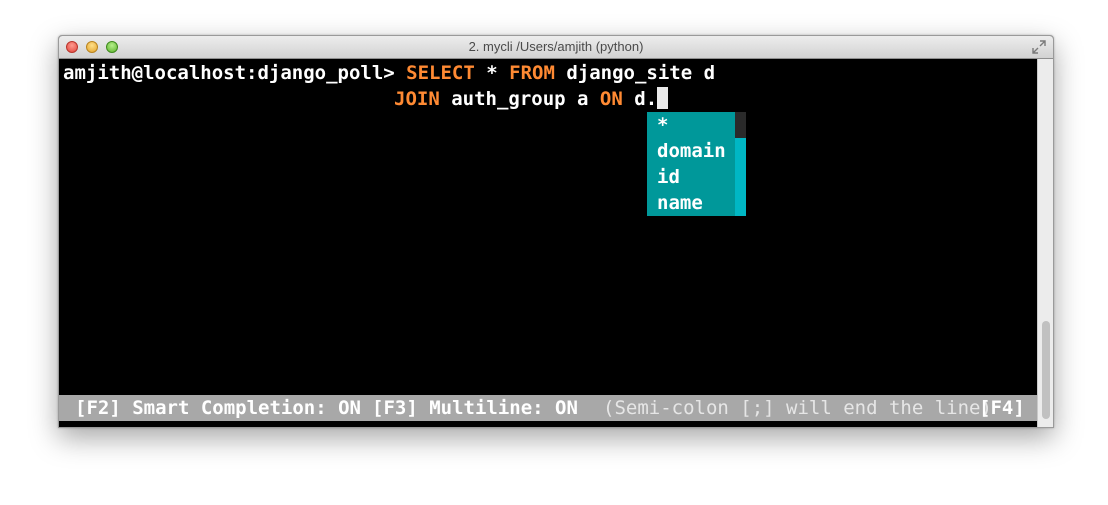  Describe the element at coordinates (475, 408) in the screenshot. I see `toolbar-multiline: [F3] Multiline: ON` at that location.